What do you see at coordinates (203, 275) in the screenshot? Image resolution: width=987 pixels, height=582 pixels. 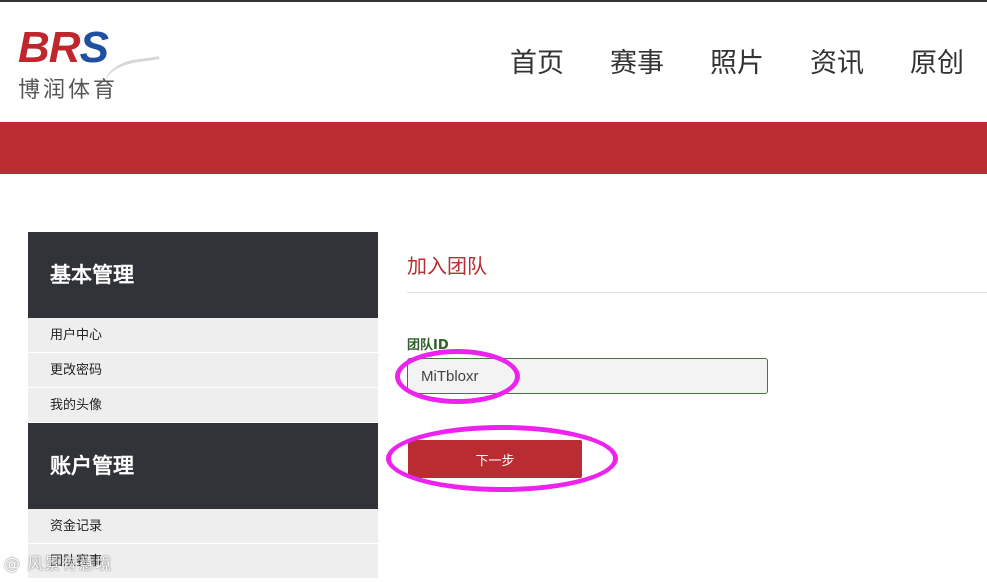 I see `sidebar-section-basic: 基本管理` at bounding box center [203, 275].